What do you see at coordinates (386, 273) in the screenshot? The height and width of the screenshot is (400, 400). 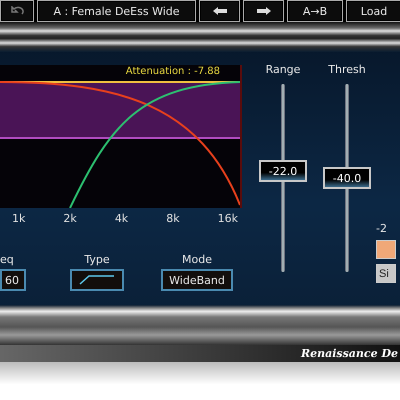 I see `side-button: Si` at bounding box center [386, 273].